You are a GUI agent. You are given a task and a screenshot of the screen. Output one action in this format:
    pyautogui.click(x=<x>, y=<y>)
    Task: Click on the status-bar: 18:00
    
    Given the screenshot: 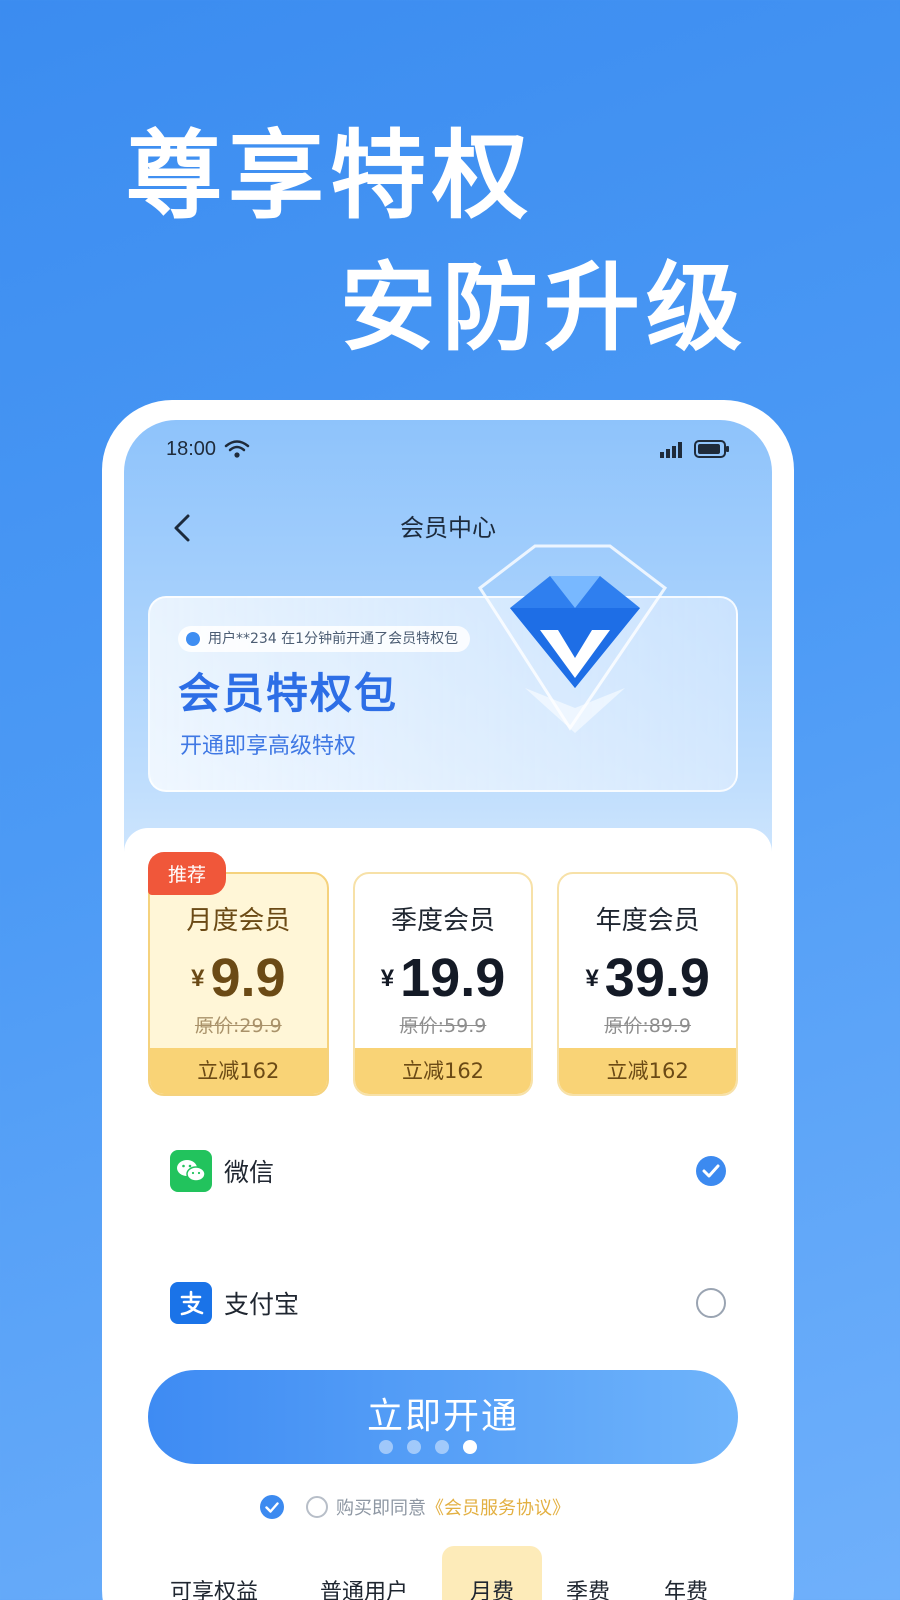 What is the action you would take?
    pyautogui.click(x=448, y=449)
    